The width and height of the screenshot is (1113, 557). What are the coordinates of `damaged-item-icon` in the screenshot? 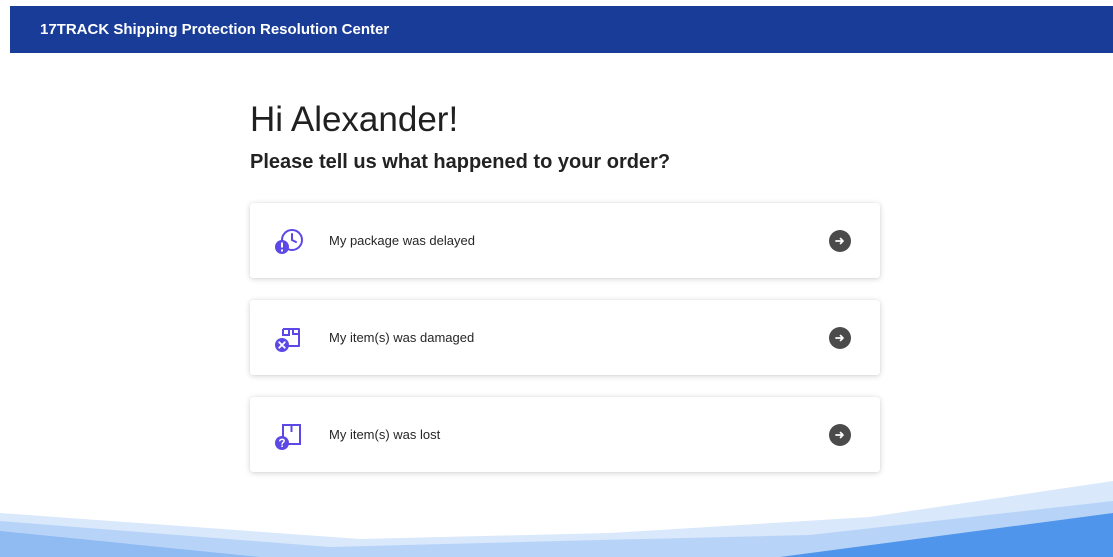 It's located at (287, 339).